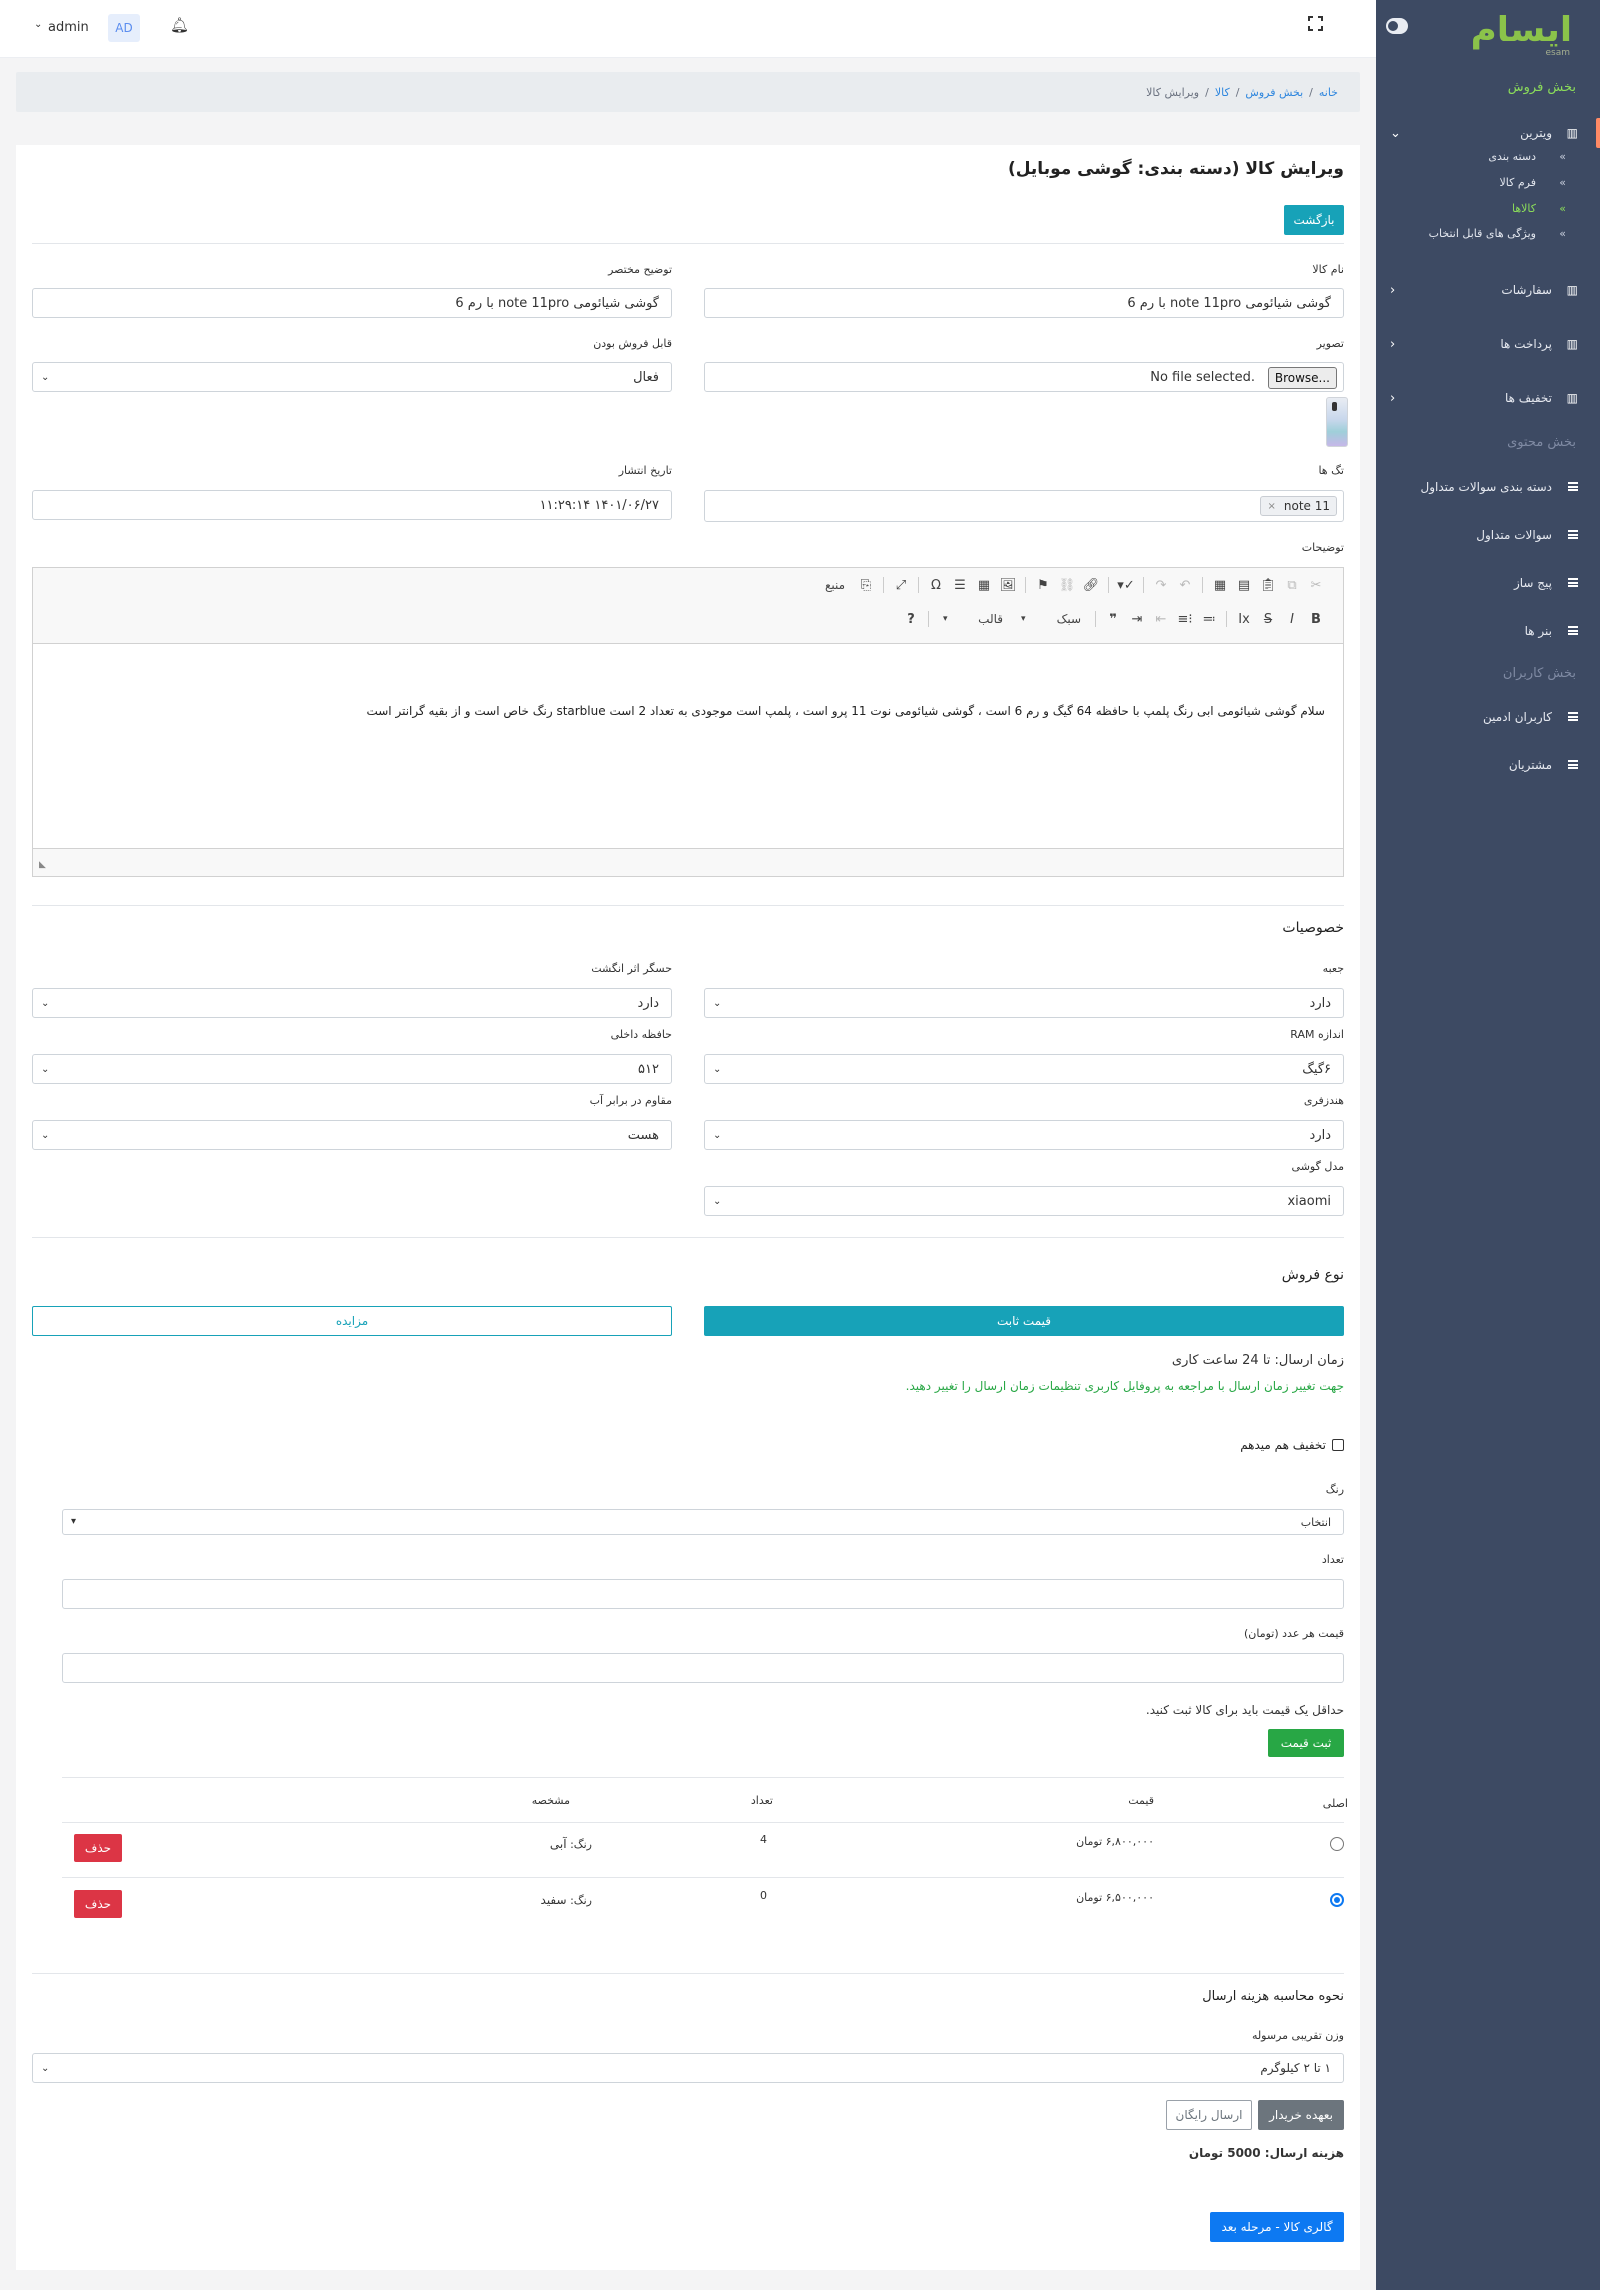 This screenshot has width=1600, height=2290. I want to click on unlink-icon: ⛓, so click(1067, 585).